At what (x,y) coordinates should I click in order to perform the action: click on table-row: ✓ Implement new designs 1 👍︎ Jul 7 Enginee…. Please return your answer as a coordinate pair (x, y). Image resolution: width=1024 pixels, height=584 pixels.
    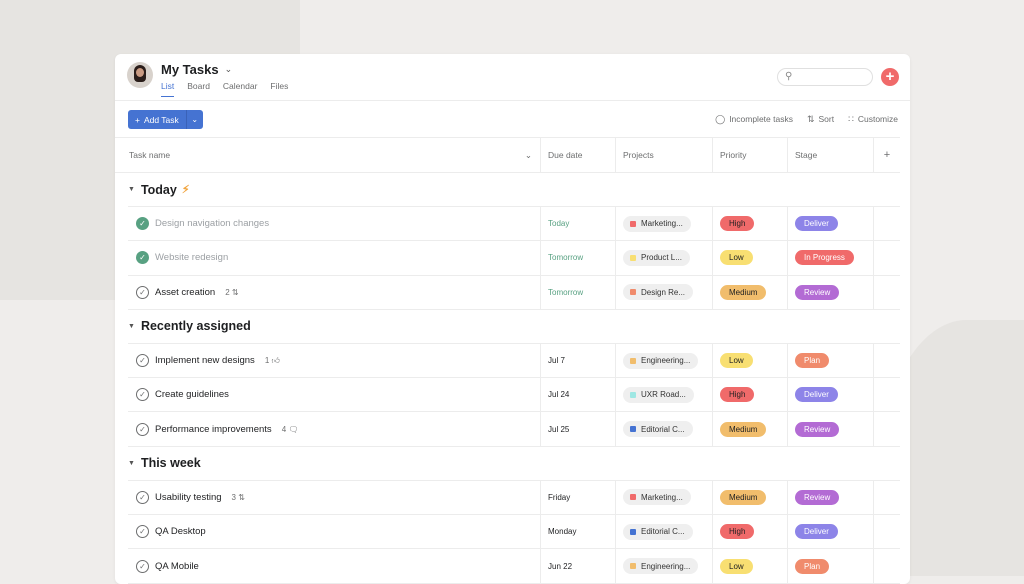
    Looking at the image, I should click on (514, 361).